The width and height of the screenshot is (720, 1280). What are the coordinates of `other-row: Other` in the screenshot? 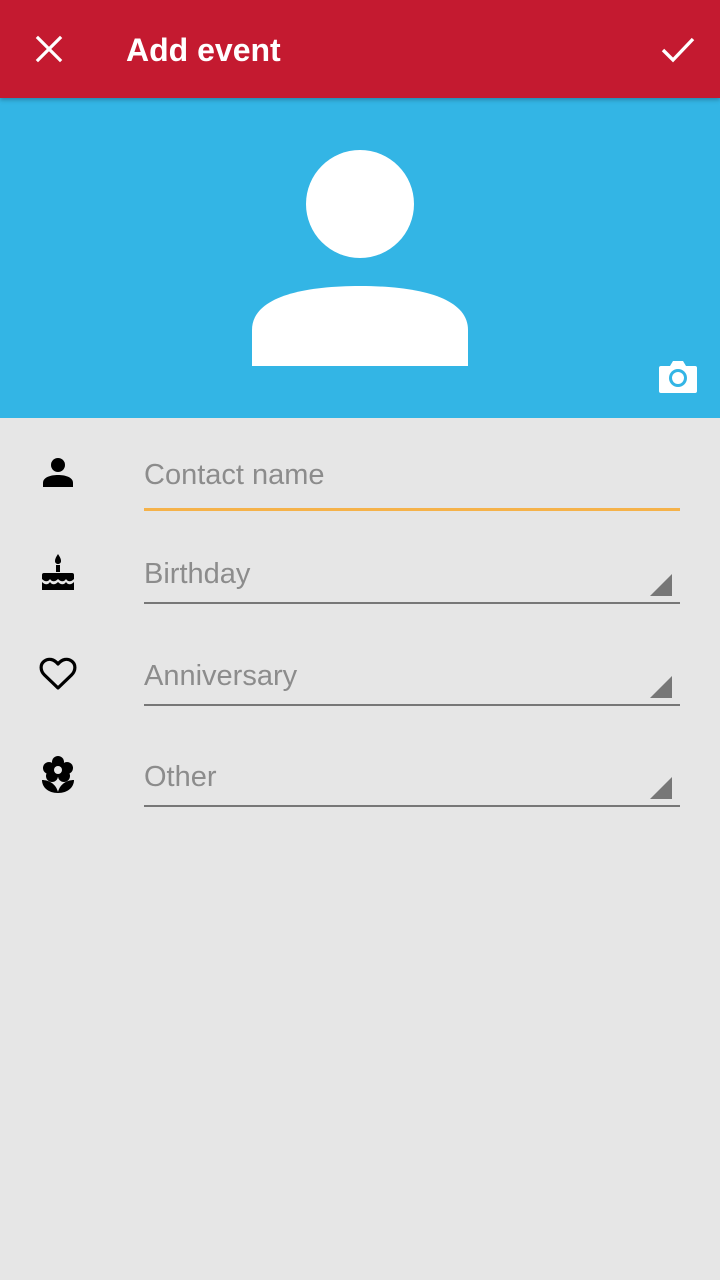 It's located at (360, 786).